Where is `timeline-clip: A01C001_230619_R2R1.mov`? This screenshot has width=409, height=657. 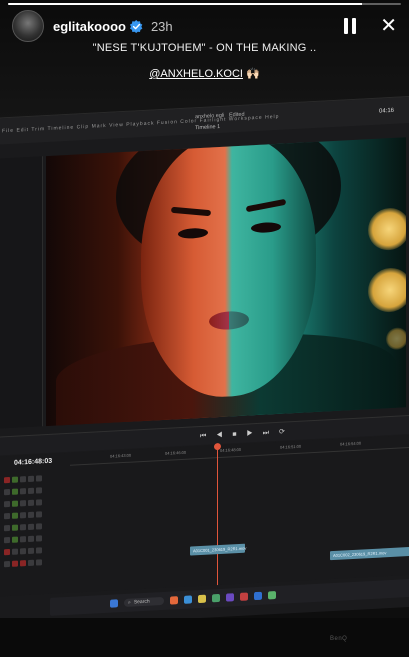 timeline-clip: A01C001_230619_R2R1.mov is located at coordinates (218, 549).